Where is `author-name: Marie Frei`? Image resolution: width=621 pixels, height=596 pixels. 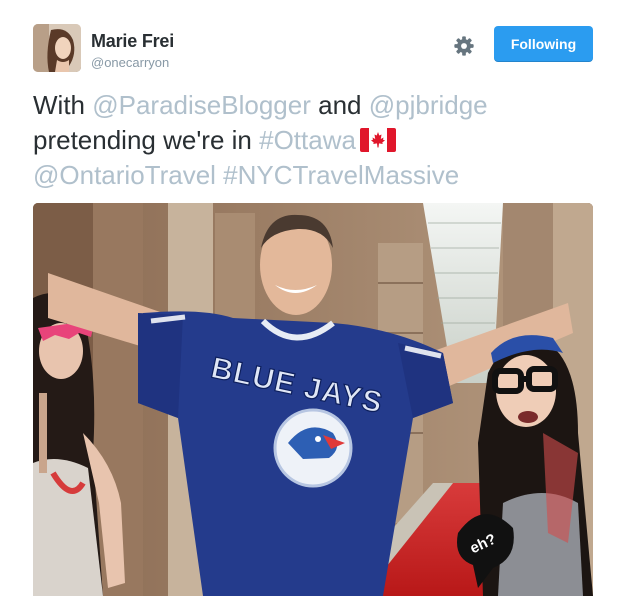
author-name: Marie Frei is located at coordinates (132, 41).